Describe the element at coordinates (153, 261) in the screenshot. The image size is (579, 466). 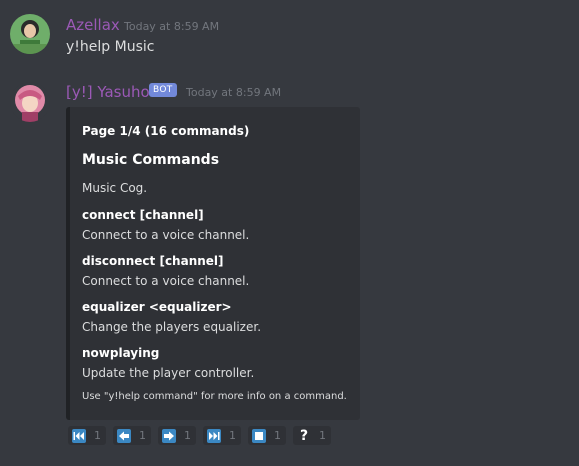
I see `embed-field-name: disconnect [channel]` at that location.